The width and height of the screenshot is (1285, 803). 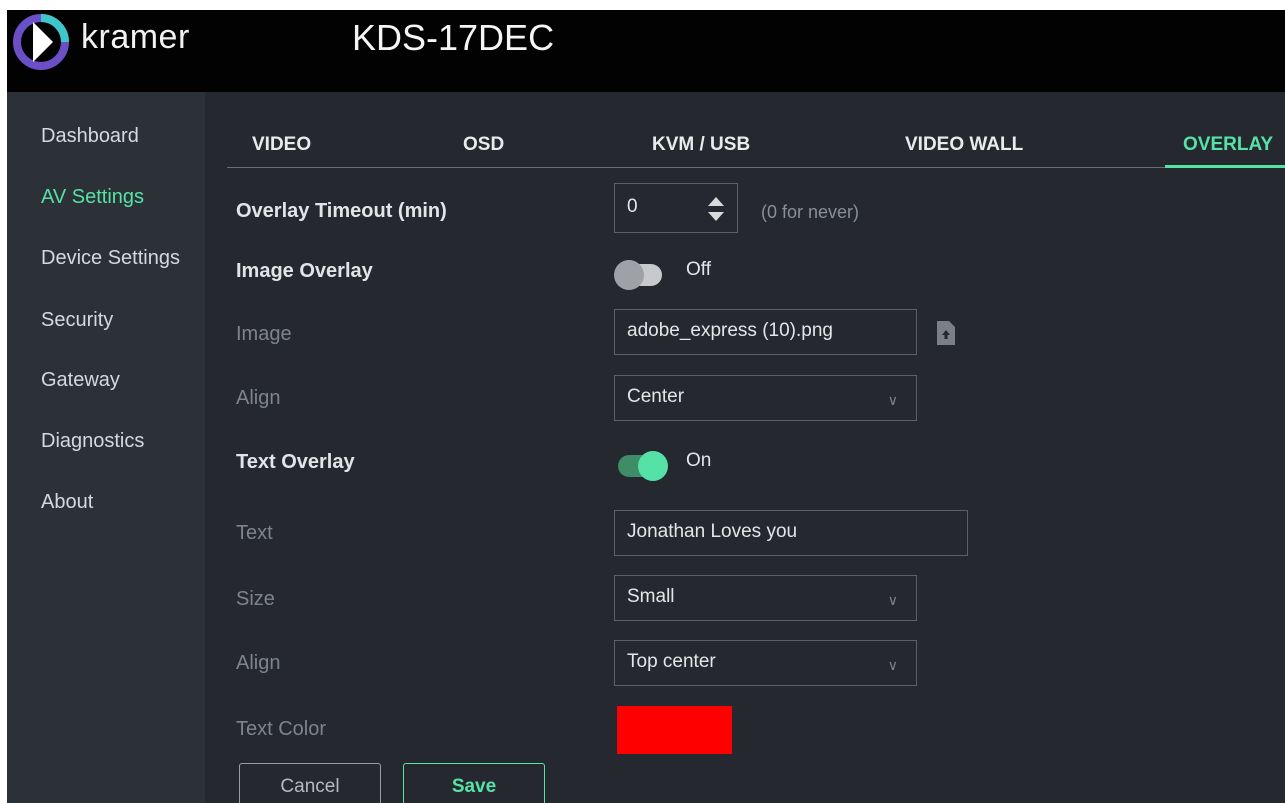 I want to click on top-header: kramer KDS-17DEC, so click(x=646, y=51).